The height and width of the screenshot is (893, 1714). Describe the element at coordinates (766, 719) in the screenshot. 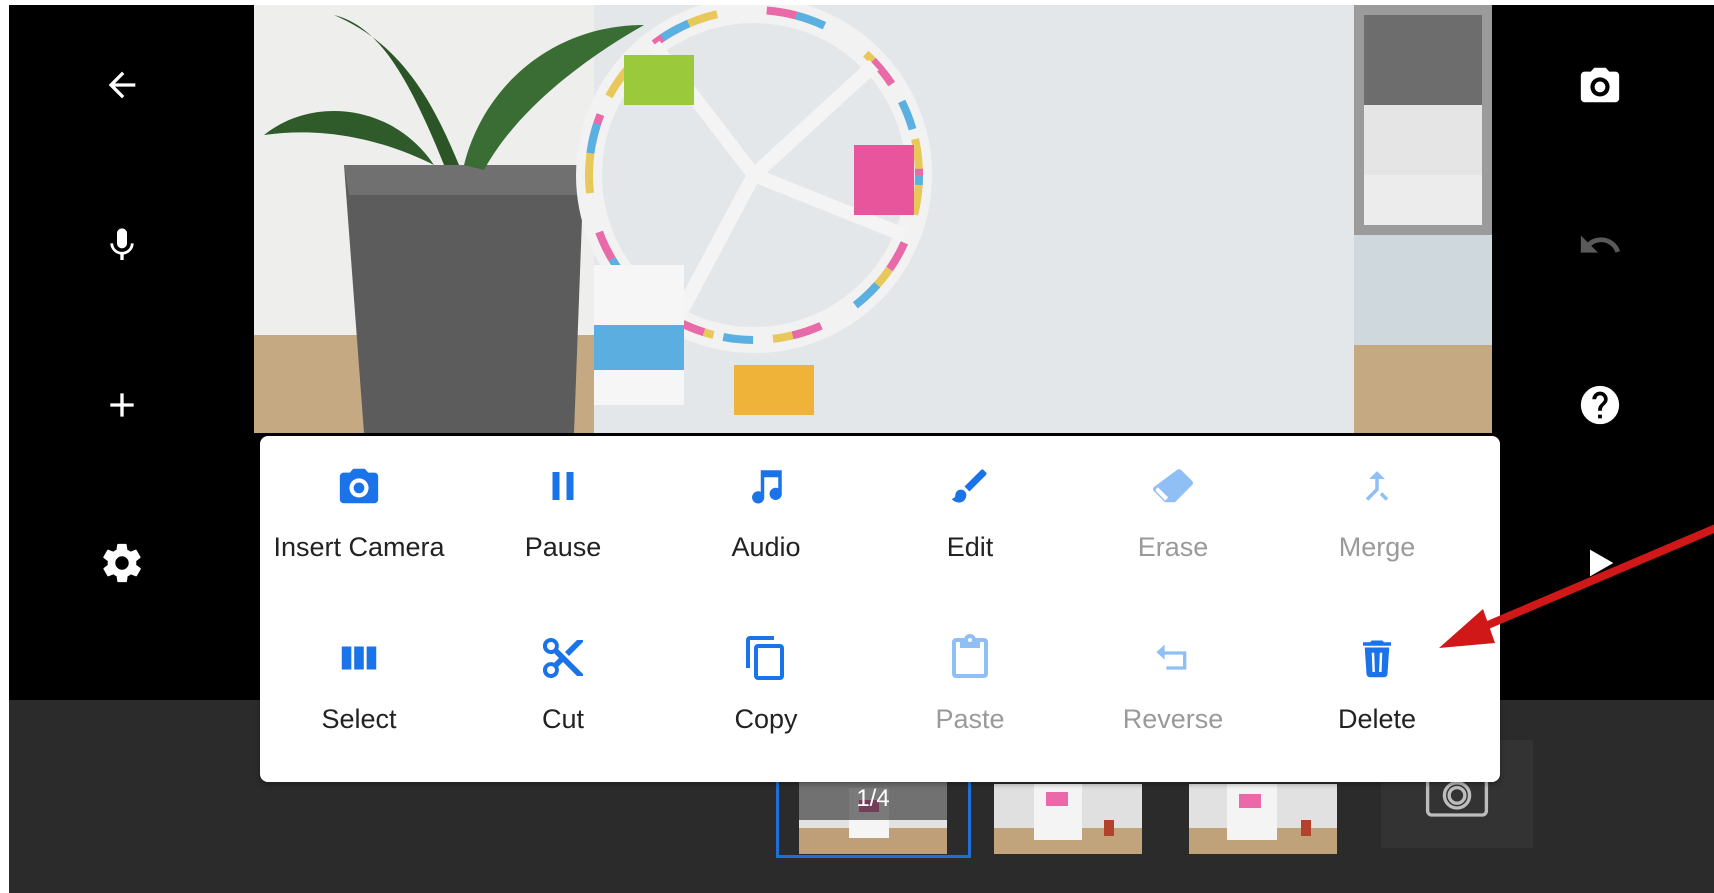

I see `menu-copy-label: Copy` at that location.